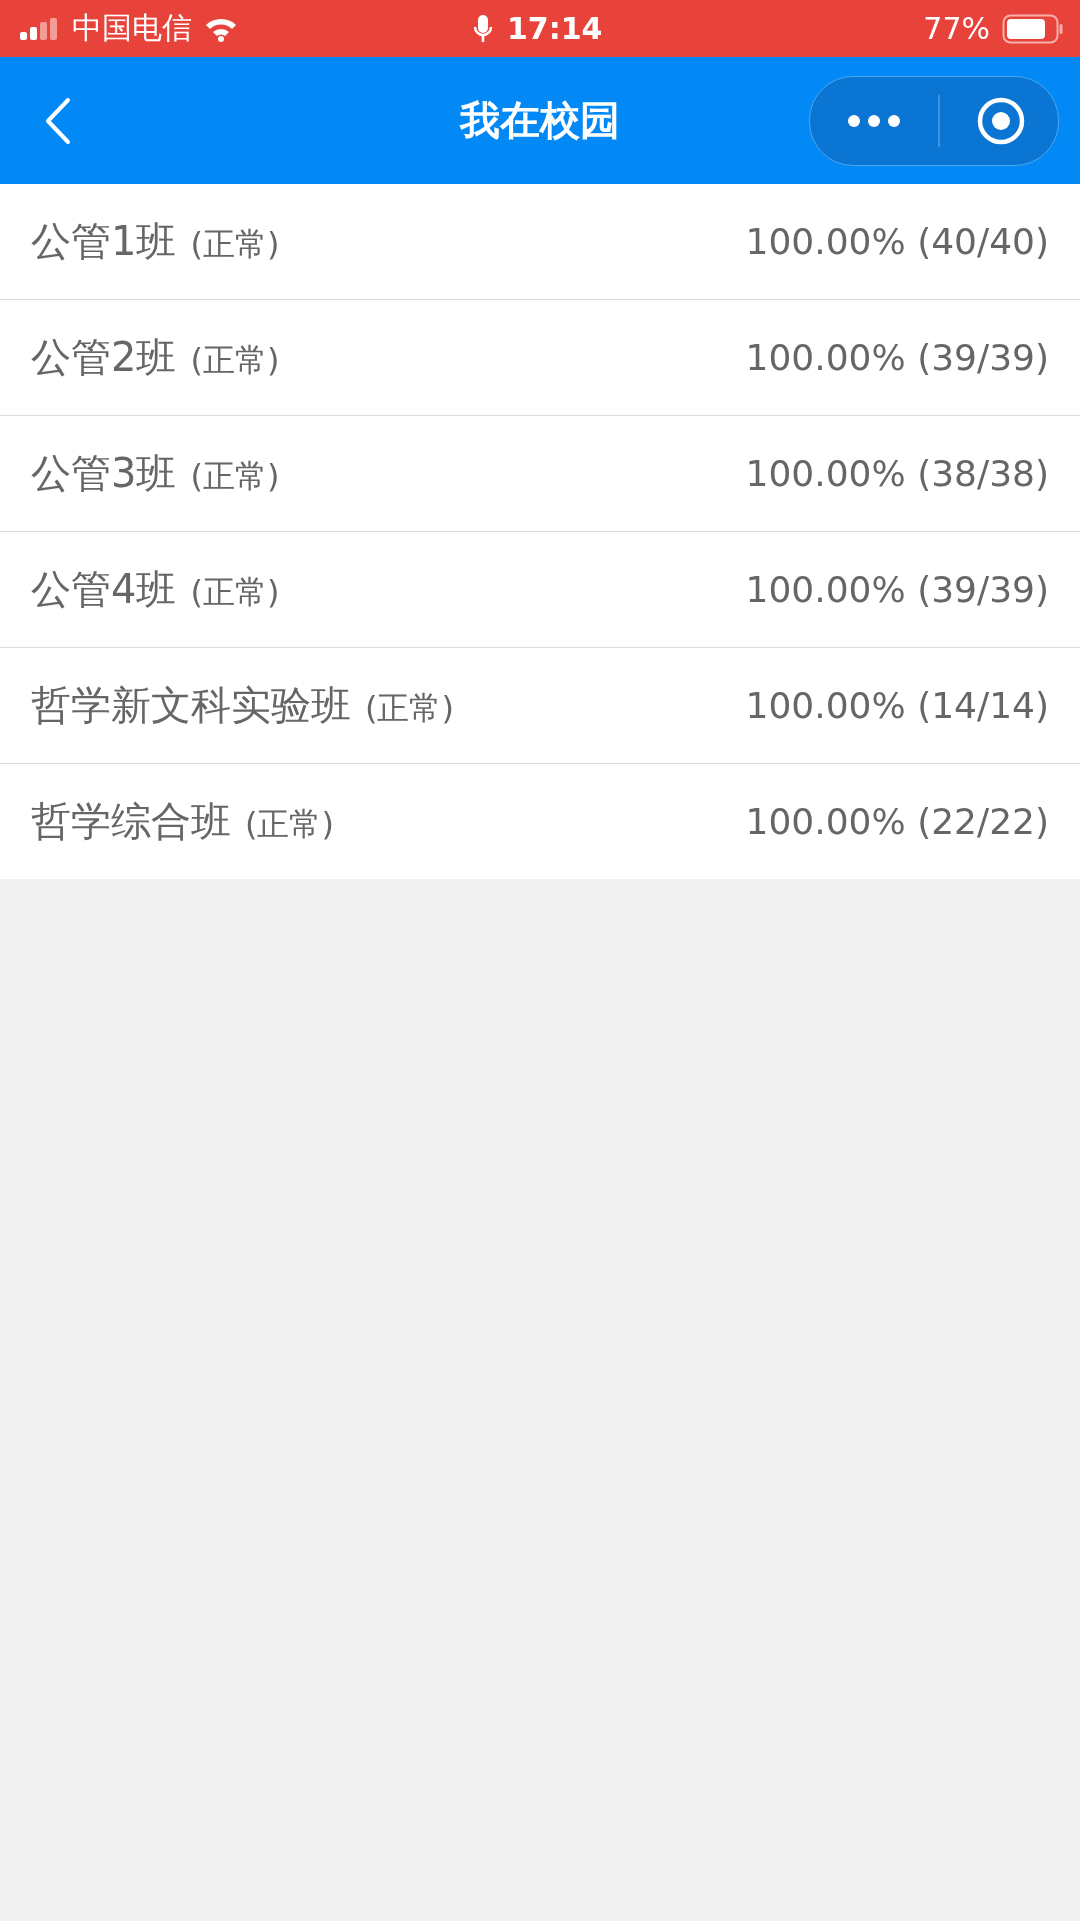 The image size is (1080, 1921). I want to click on signal-icon, so click(40, 28).